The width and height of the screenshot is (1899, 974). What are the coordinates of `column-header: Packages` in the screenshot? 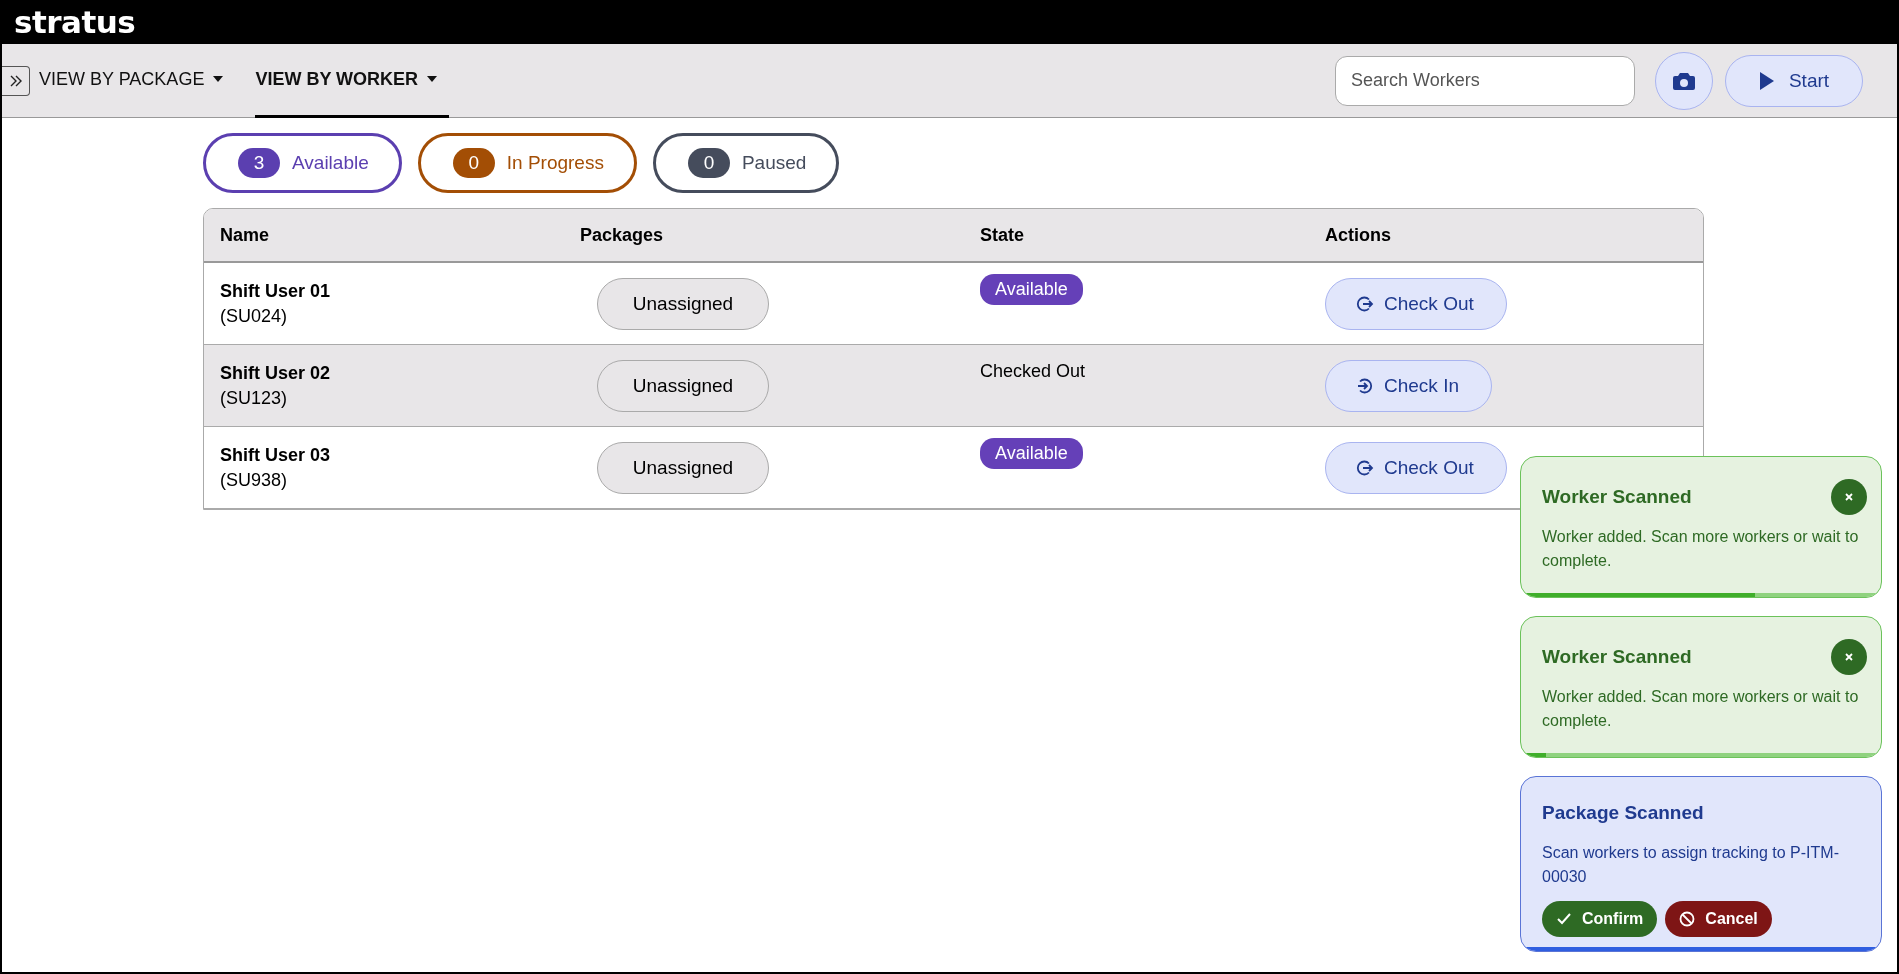 It's located at (622, 234).